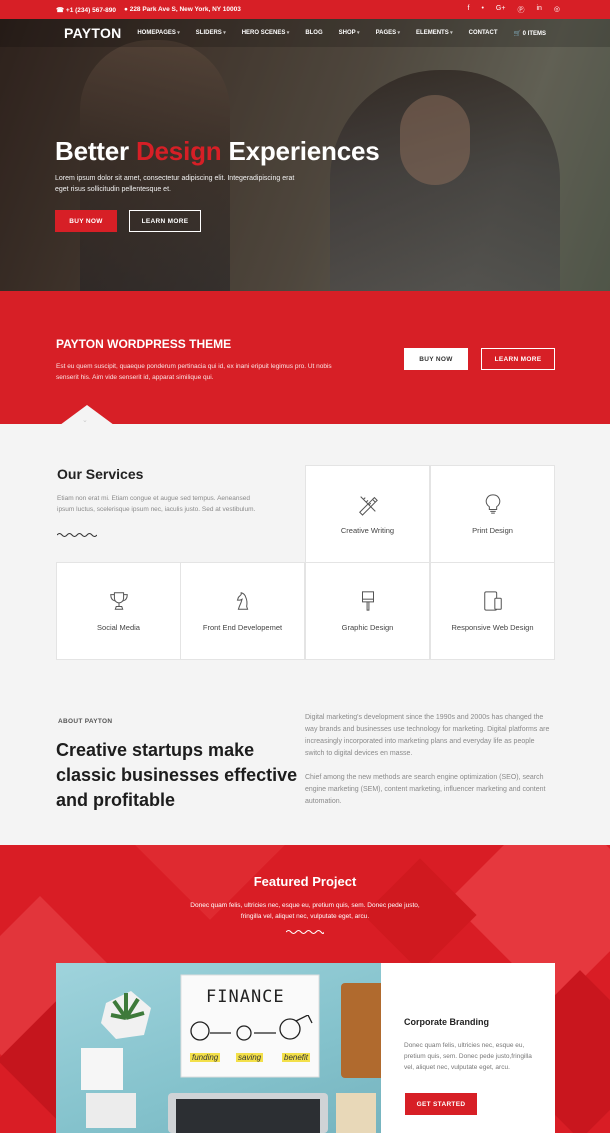  What do you see at coordinates (367, 627) in the screenshot?
I see `service-label: Graphic Design` at bounding box center [367, 627].